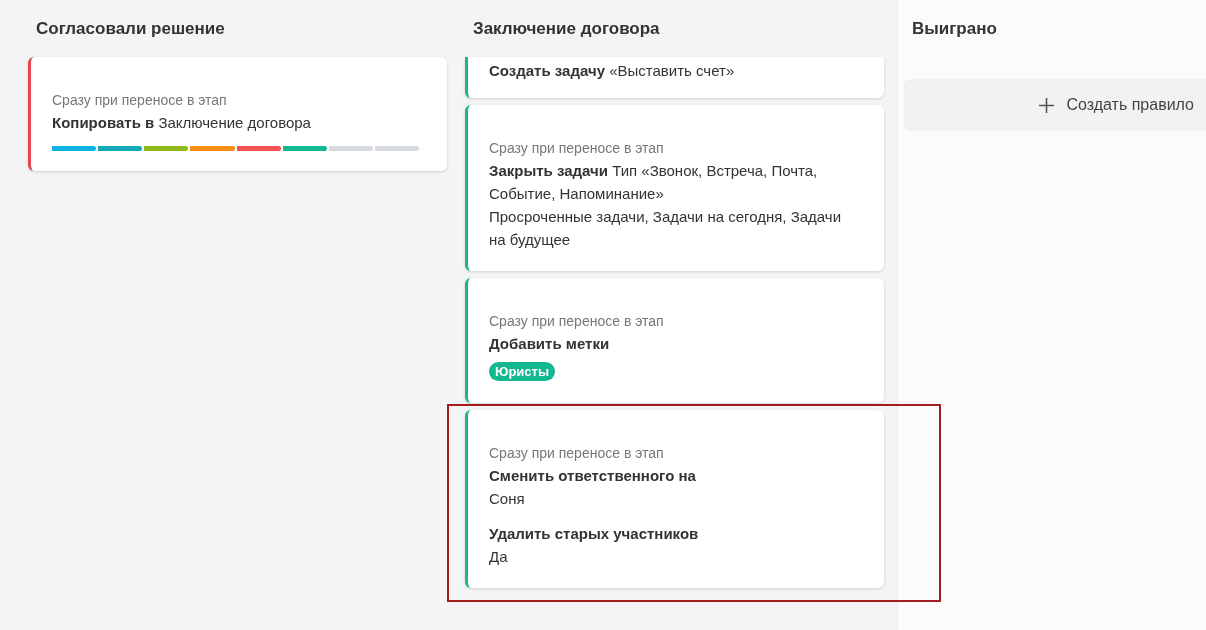 This screenshot has width=1206, height=630. Describe the element at coordinates (654, 182) in the screenshot. I see `action-text: Закрыть задачи Тип «Звонок, Встреча, Почта, Событие, Напоминание»` at that location.